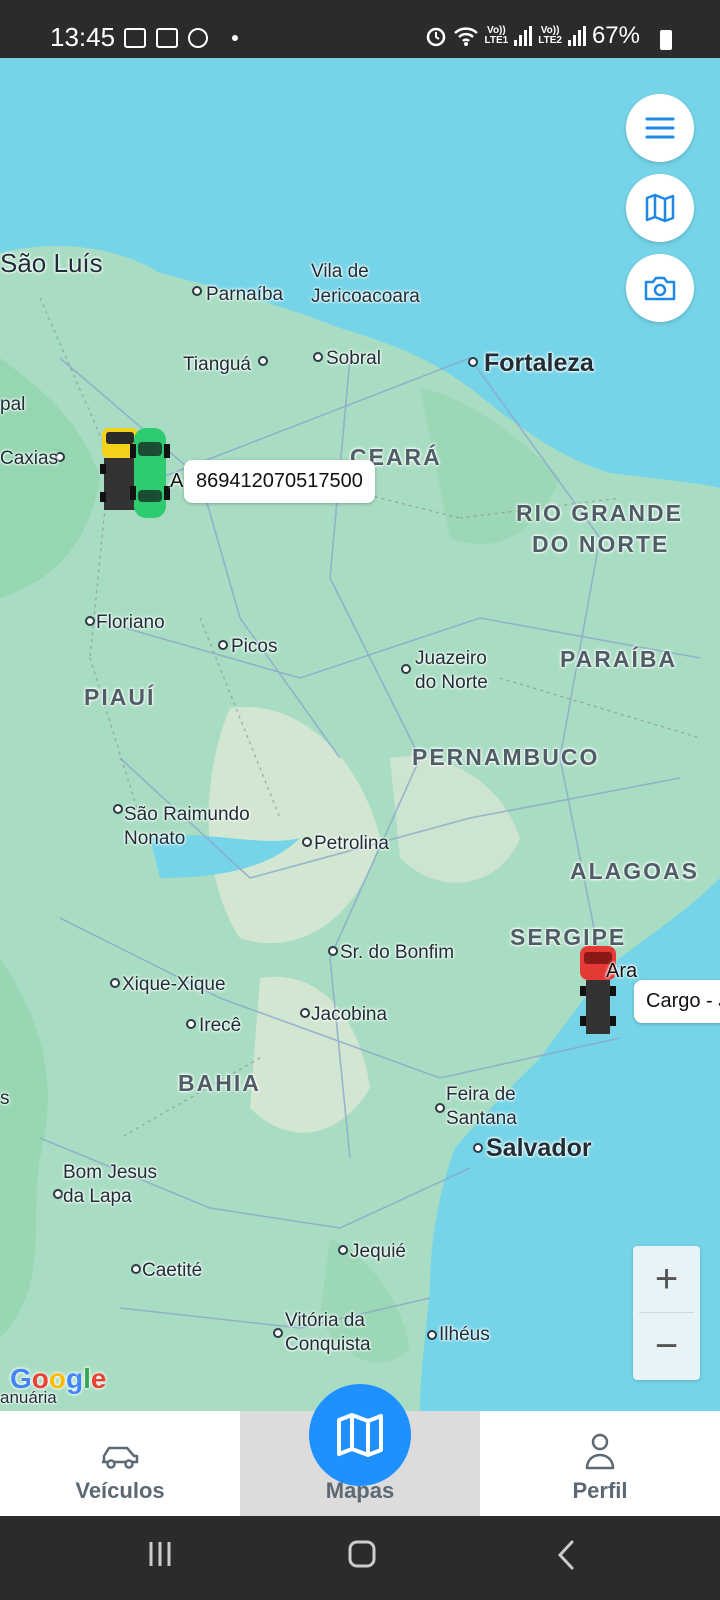 The width and height of the screenshot is (720, 1600). What do you see at coordinates (365, 296) in the screenshot?
I see `city-jericoacoara: Jericoacoara` at bounding box center [365, 296].